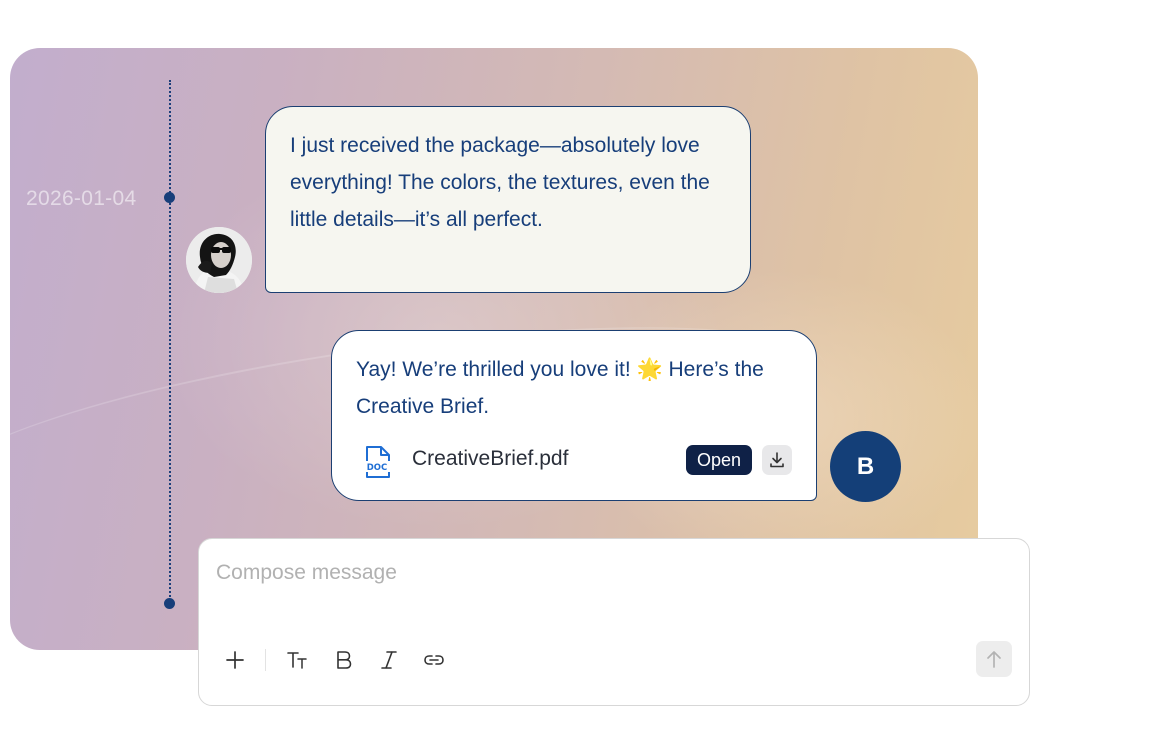 The width and height of the screenshot is (1164, 742). Describe the element at coordinates (719, 460) in the screenshot. I see `open-attachment-button: Open` at that location.